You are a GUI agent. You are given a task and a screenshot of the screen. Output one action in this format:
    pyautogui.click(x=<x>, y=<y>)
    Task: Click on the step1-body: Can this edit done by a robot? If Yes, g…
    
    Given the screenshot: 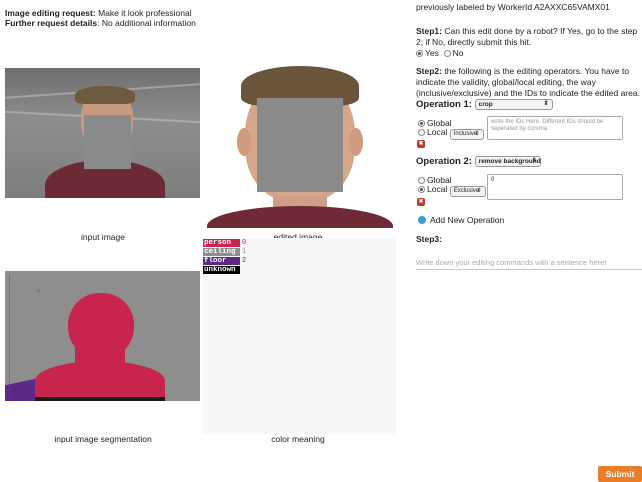 What is the action you would take?
    pyautogui.click(x=527, y=36)
    